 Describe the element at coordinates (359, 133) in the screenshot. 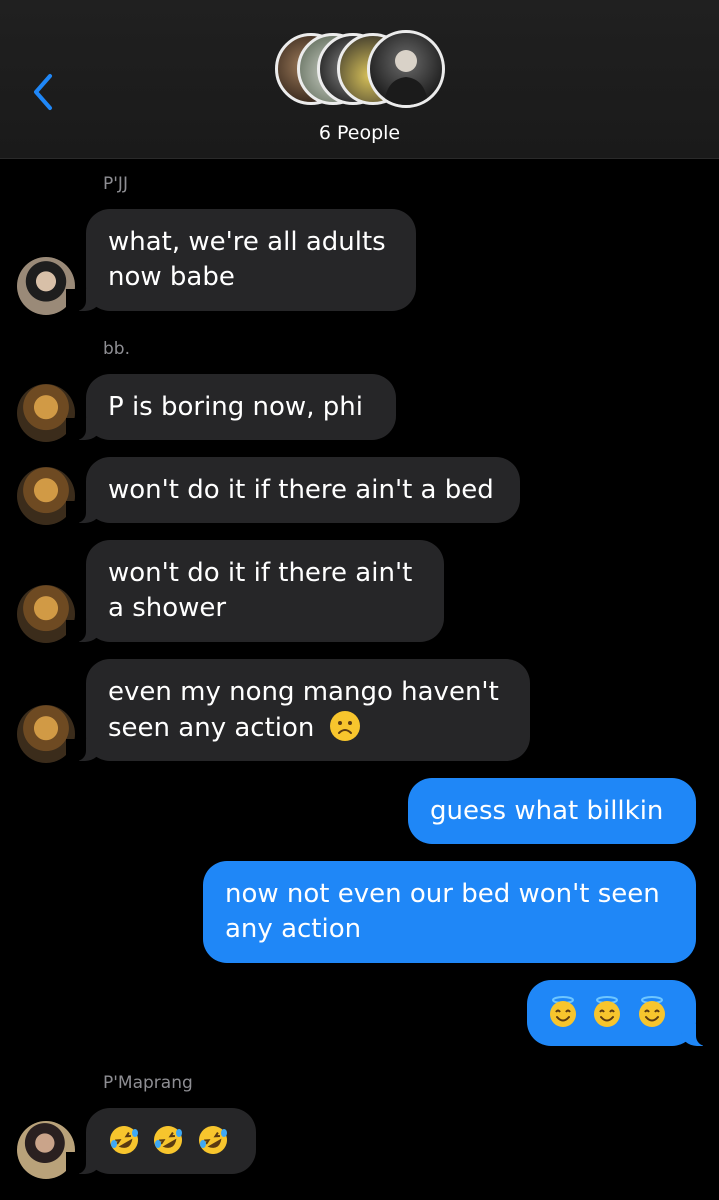

I see `participants-count: 6 People` at that location.